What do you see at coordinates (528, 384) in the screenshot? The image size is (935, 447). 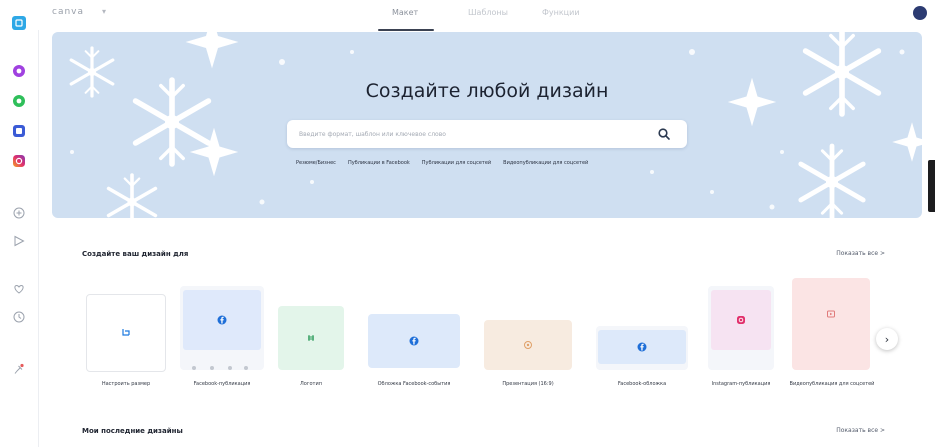 I see `card-label: Презентация (16:9)` at bounding box center [528, 384].